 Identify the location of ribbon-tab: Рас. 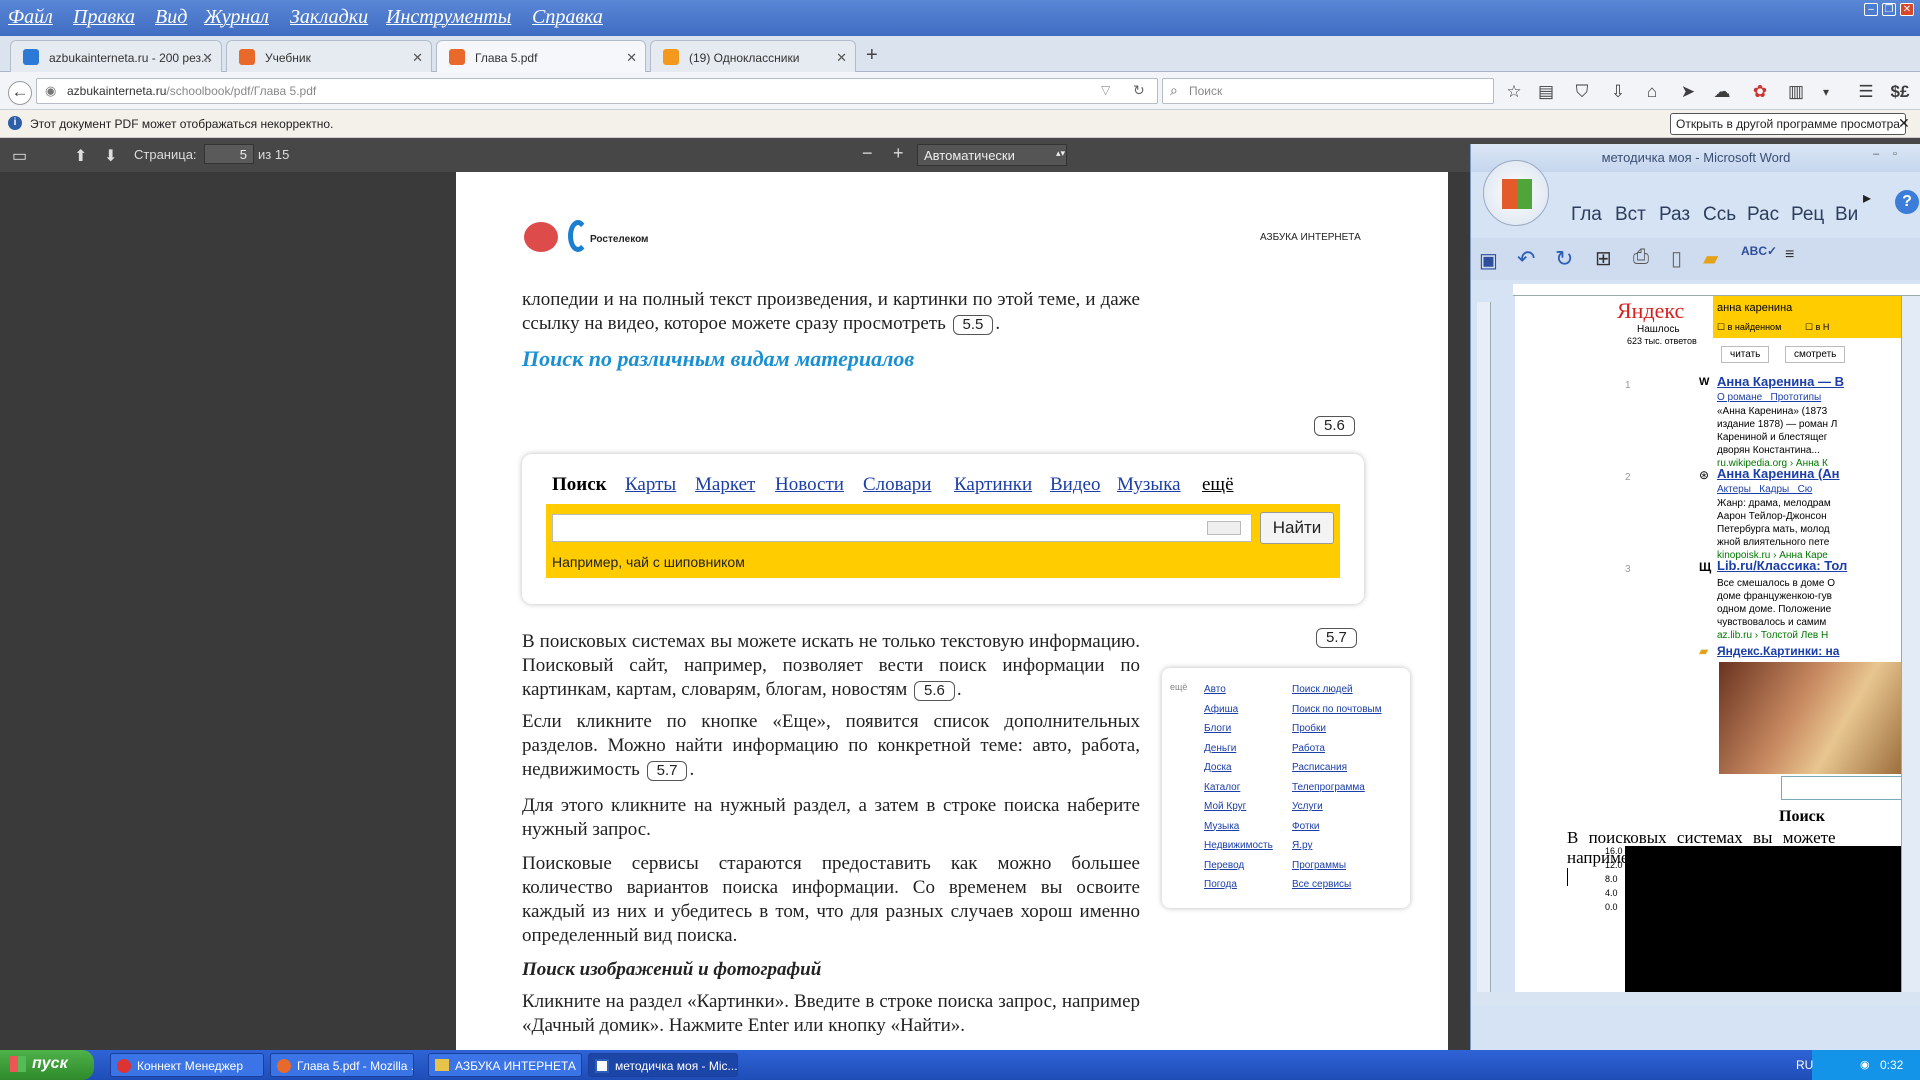
(1763, 215).